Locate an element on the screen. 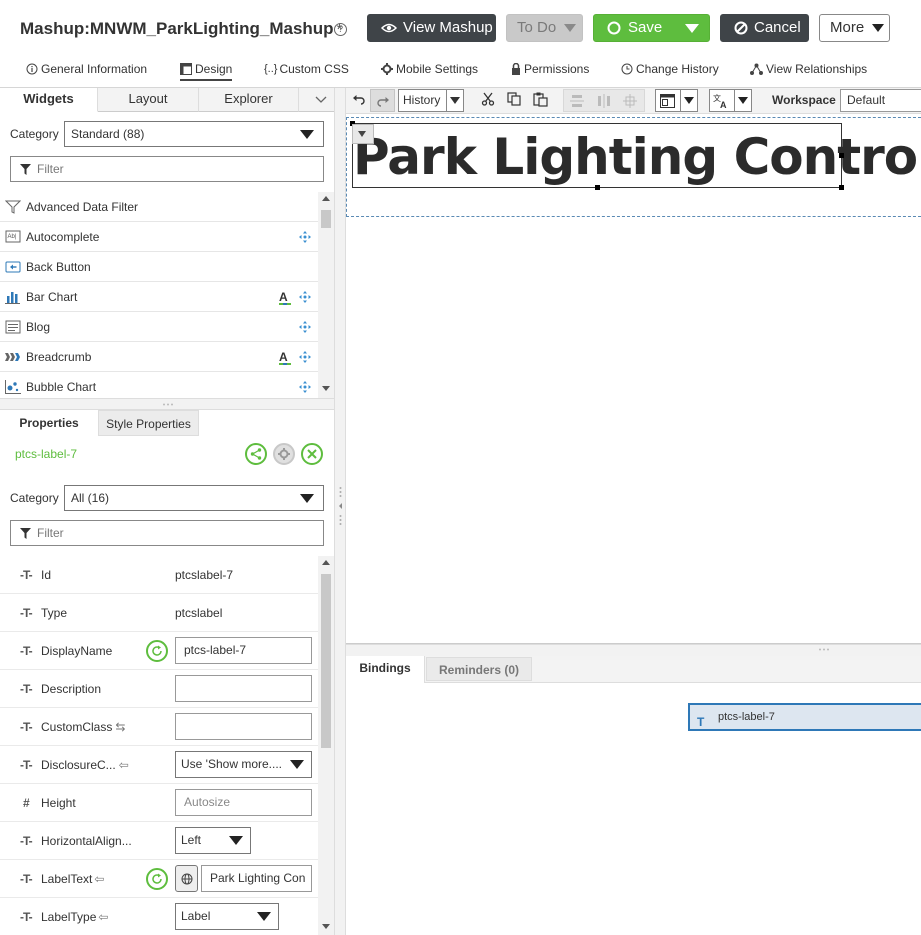 The image size is (921, 935). distribute-horizontal-icon is located at coordinates (604, 101).